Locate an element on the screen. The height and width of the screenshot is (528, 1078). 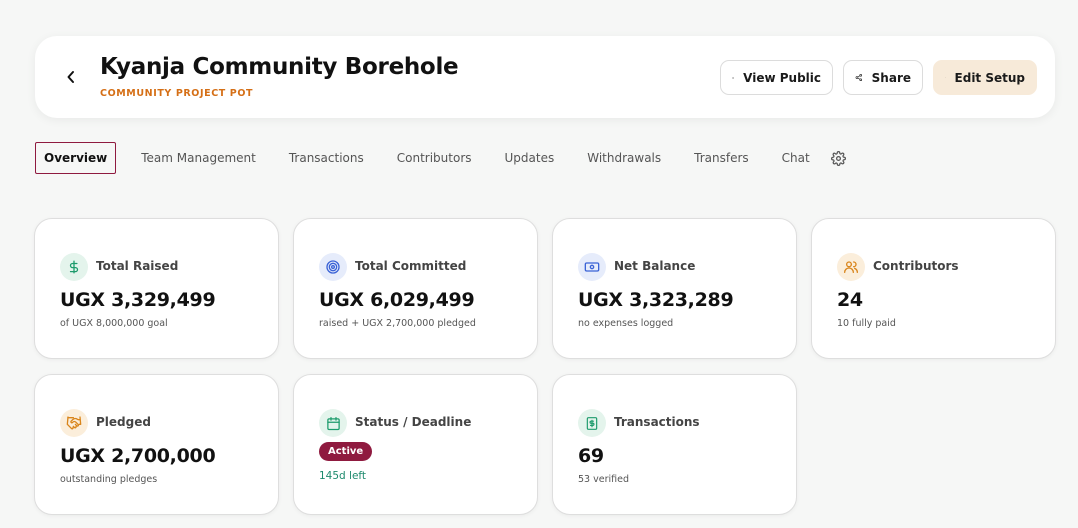
transactions-note: 53 verified is located at coordinates (603, 479).